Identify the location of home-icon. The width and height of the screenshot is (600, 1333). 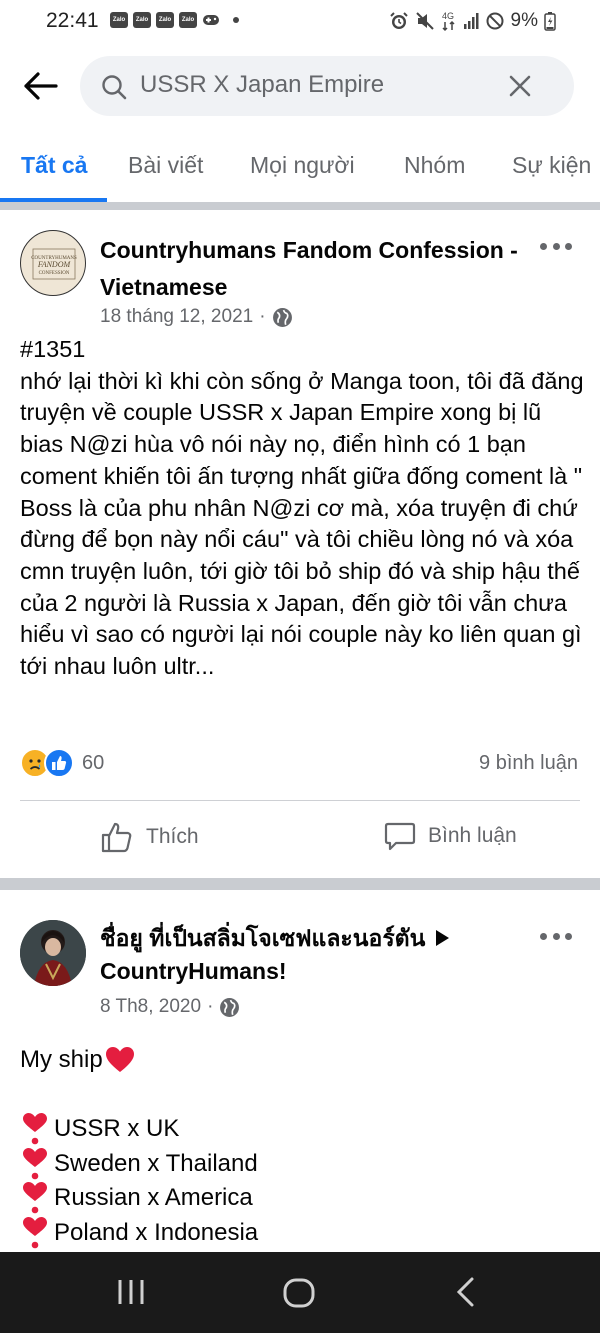
(299, 1293).